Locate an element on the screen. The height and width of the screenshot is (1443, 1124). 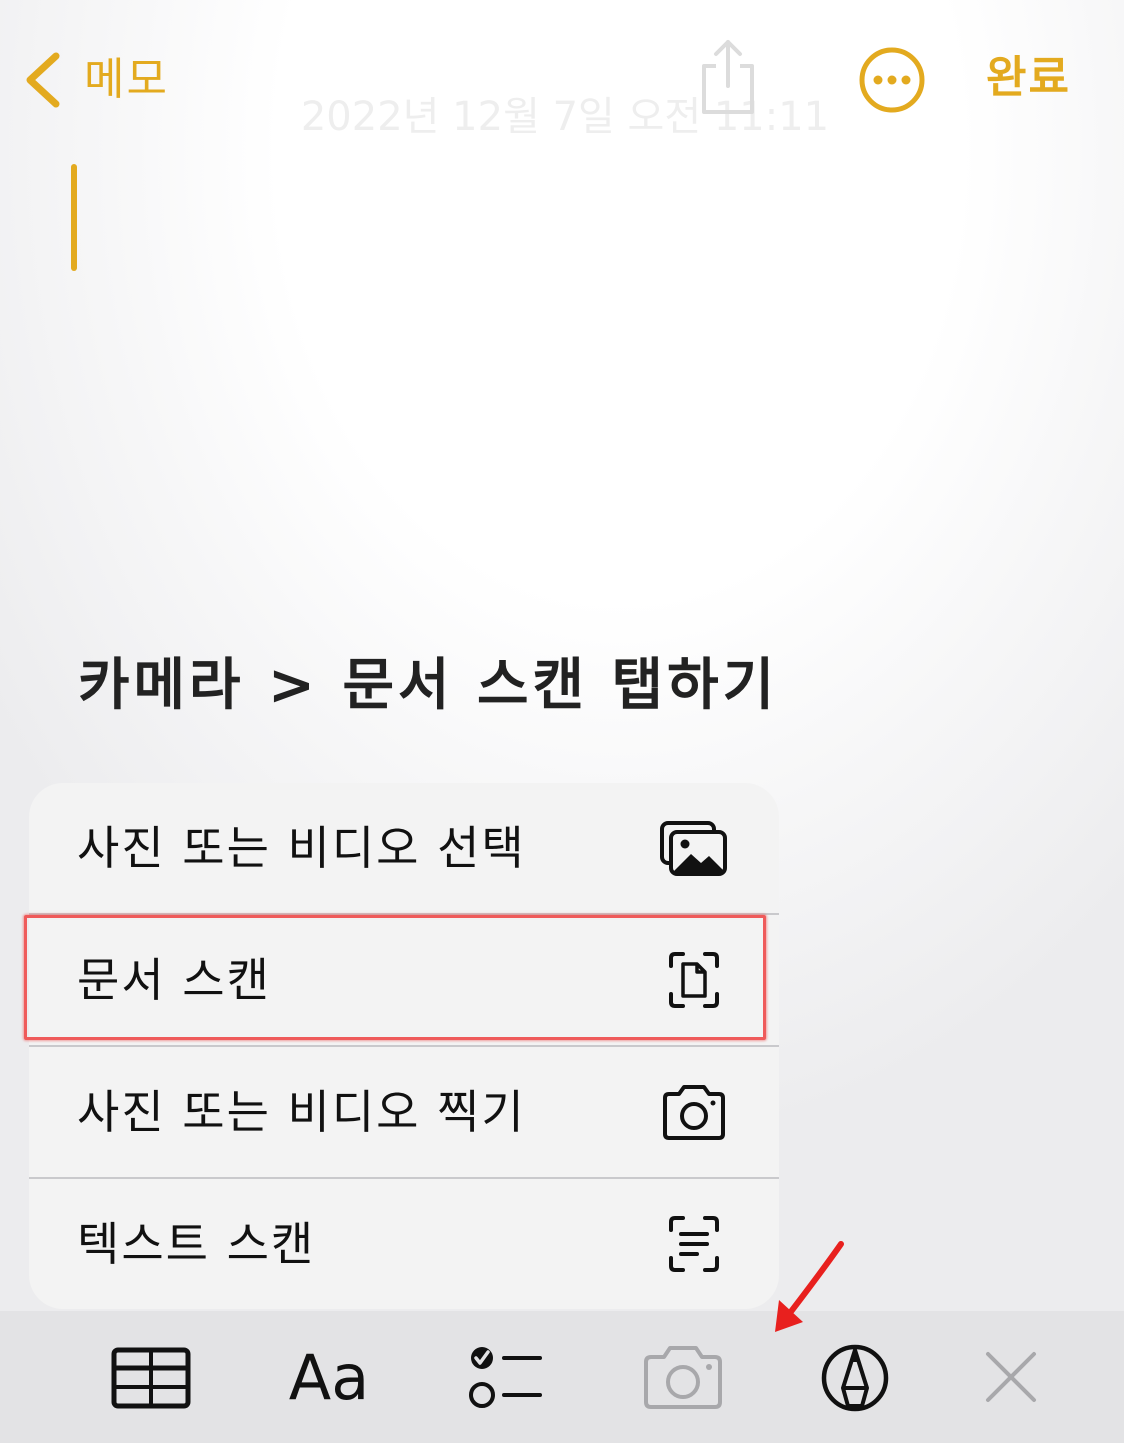
share-button is located at coordinates (728, 76).